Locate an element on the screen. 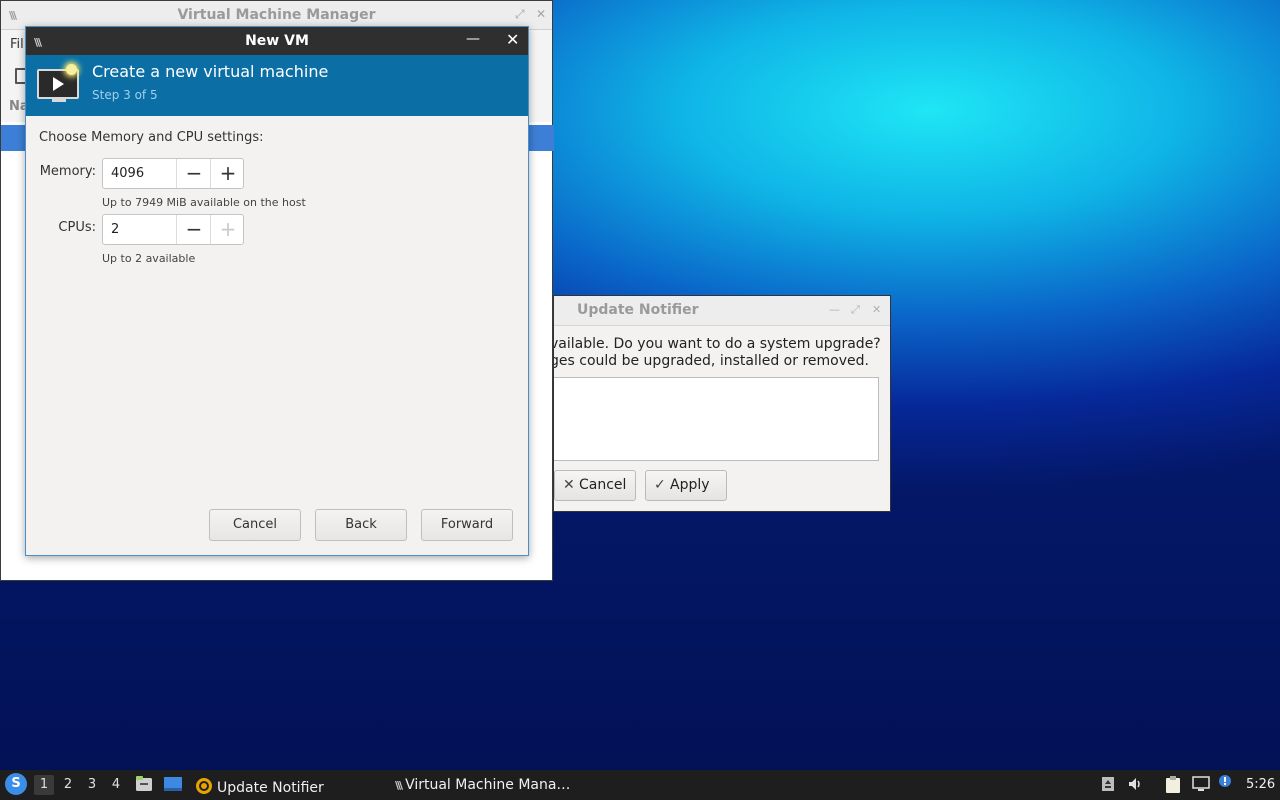 The image size is (1280, 800). cpus-hint: Up to 2 available is located at coordinates (149, 258).